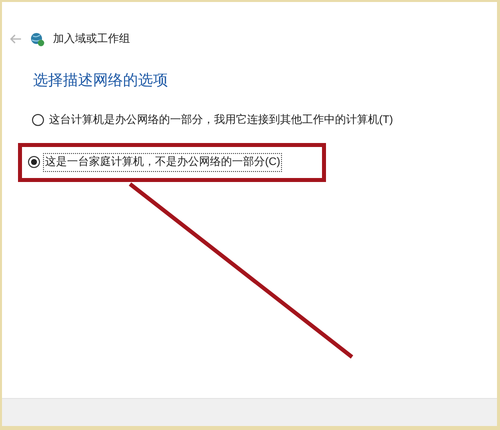 The width and height of the screenshot is (500, 430). I want to click on window-title: 加入域或工作组, so click(91, 39).